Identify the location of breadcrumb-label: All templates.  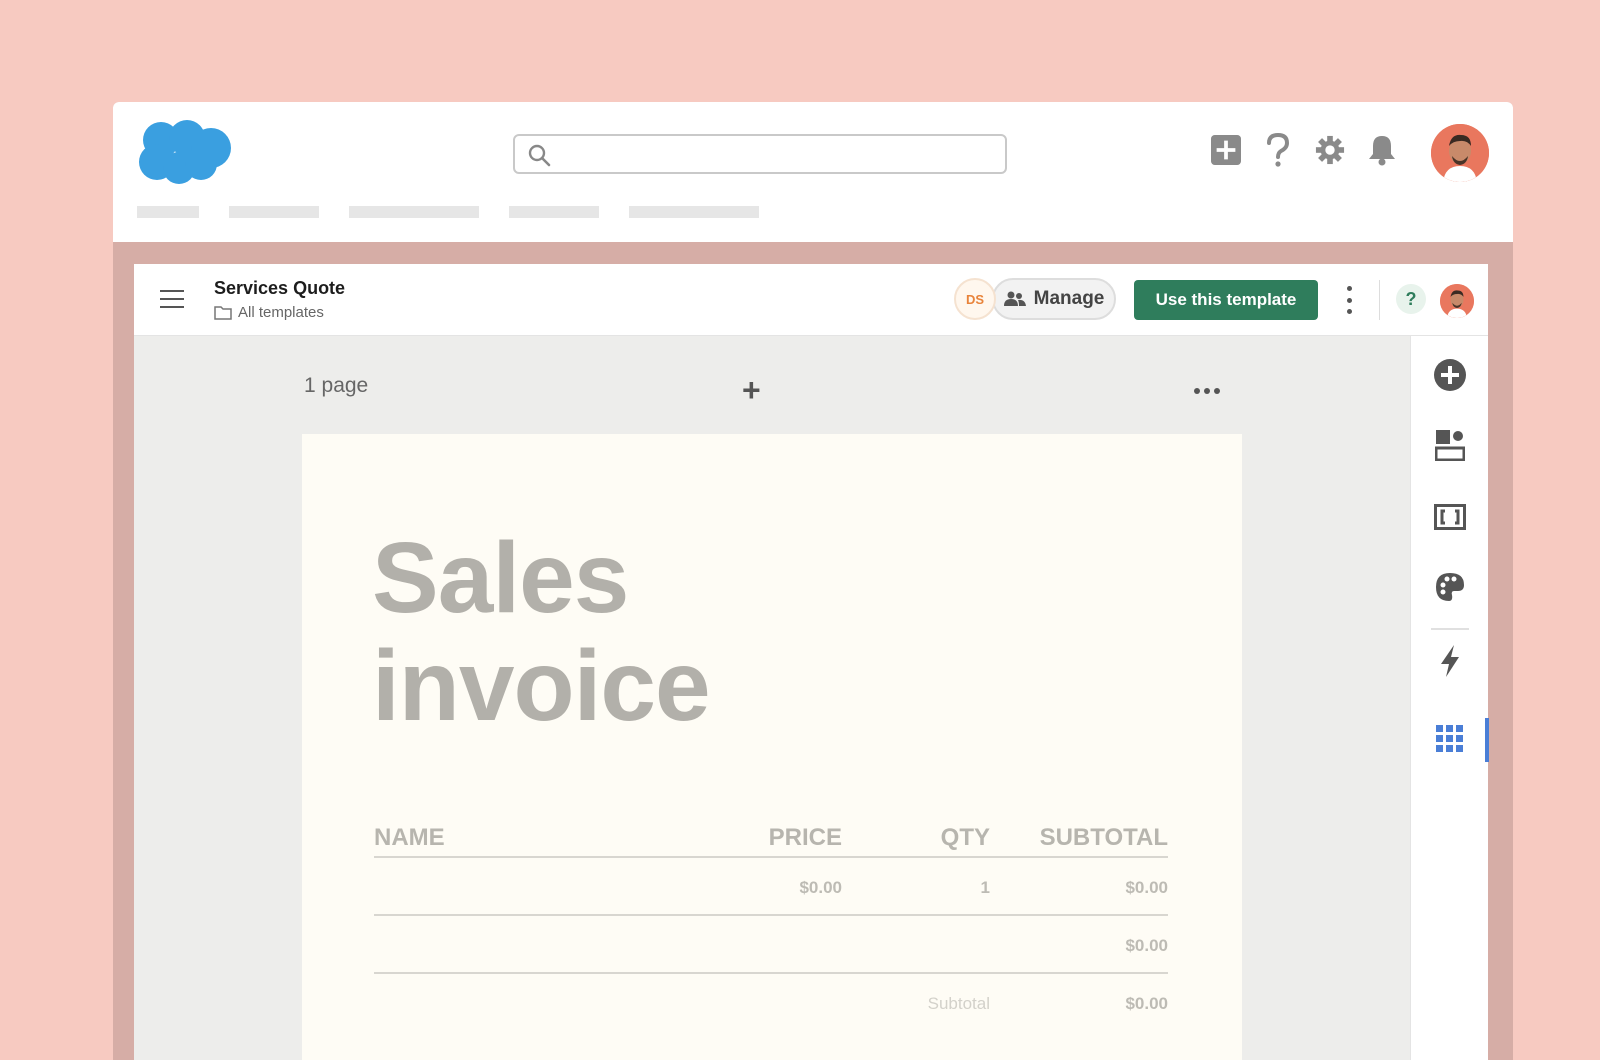
(281, 312).